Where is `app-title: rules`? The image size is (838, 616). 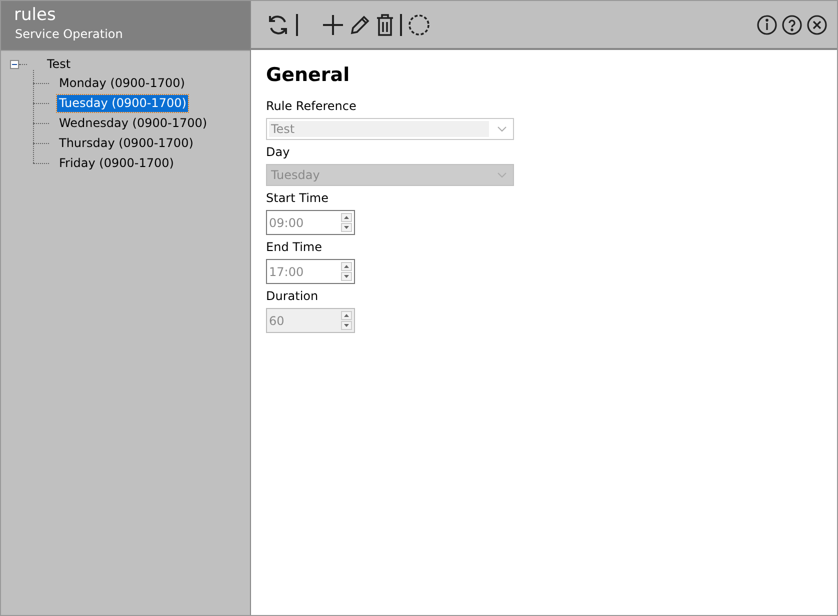 app-title: rules is located at coordinates (35, 15).